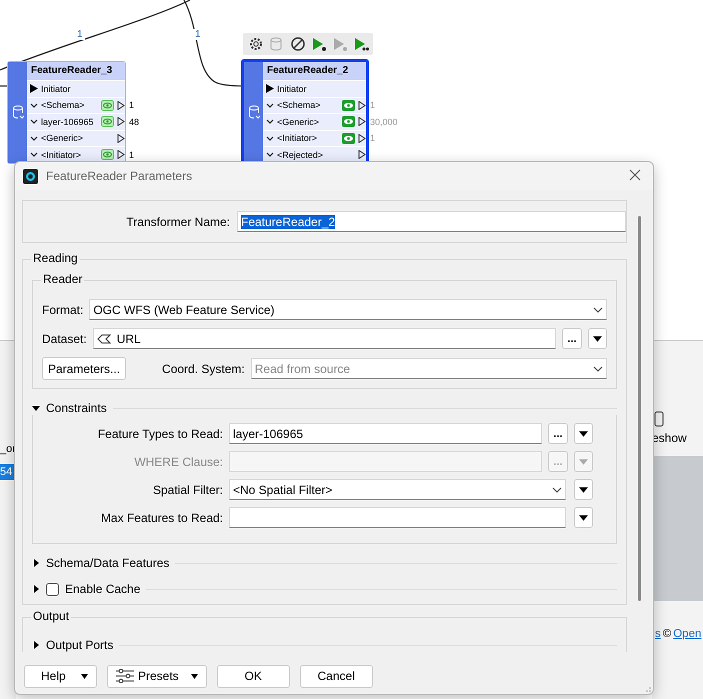  What do you see at coordinates (635, 174) in the screenshot?
I see `close-icon` at bounding box center [635, 174].